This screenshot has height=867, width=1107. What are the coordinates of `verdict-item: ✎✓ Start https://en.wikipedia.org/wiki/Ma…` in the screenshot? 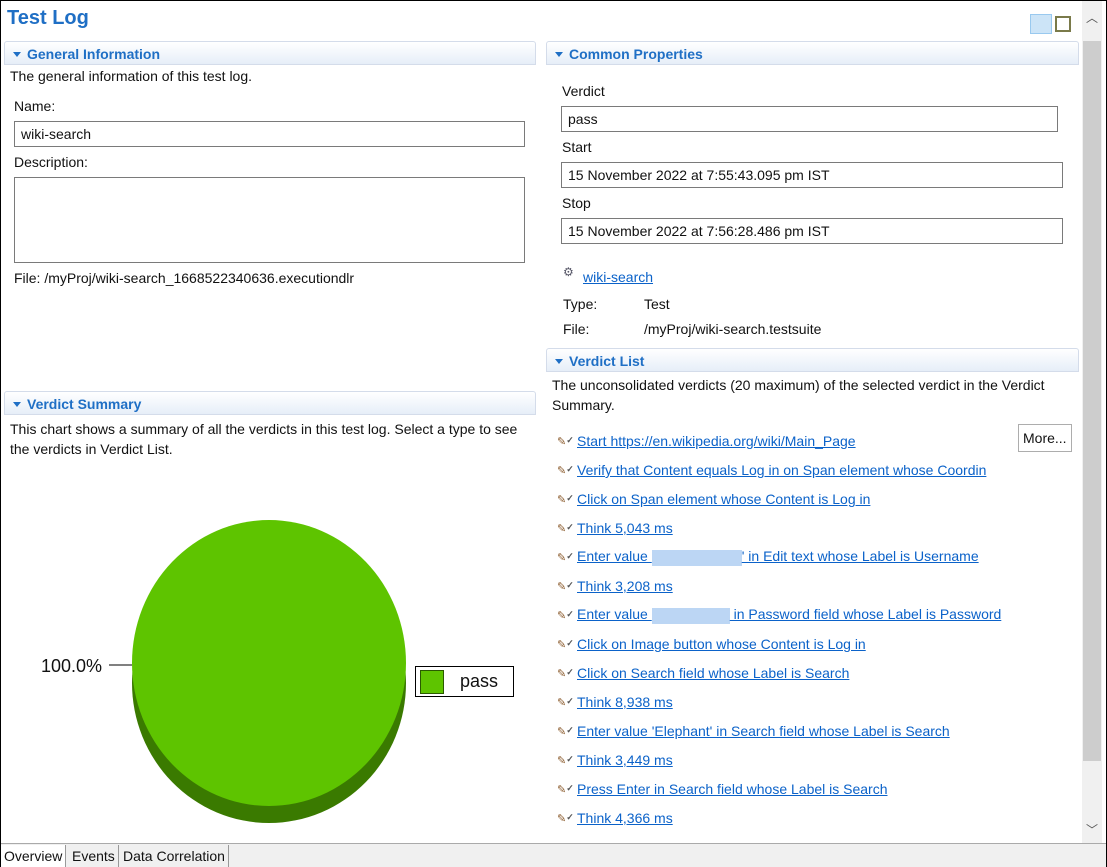 It's located at (706, 441).